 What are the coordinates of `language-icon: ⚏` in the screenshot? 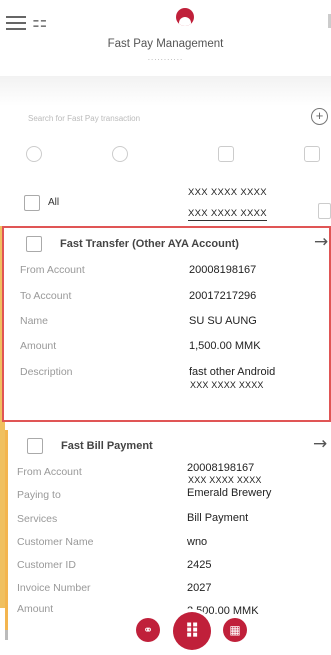 It's located at (39, 22).